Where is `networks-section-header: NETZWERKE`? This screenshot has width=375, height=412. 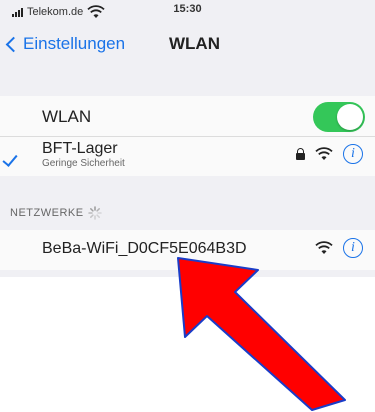 networks-section-header: NETZWERKE is located at coordinates (56, 213).